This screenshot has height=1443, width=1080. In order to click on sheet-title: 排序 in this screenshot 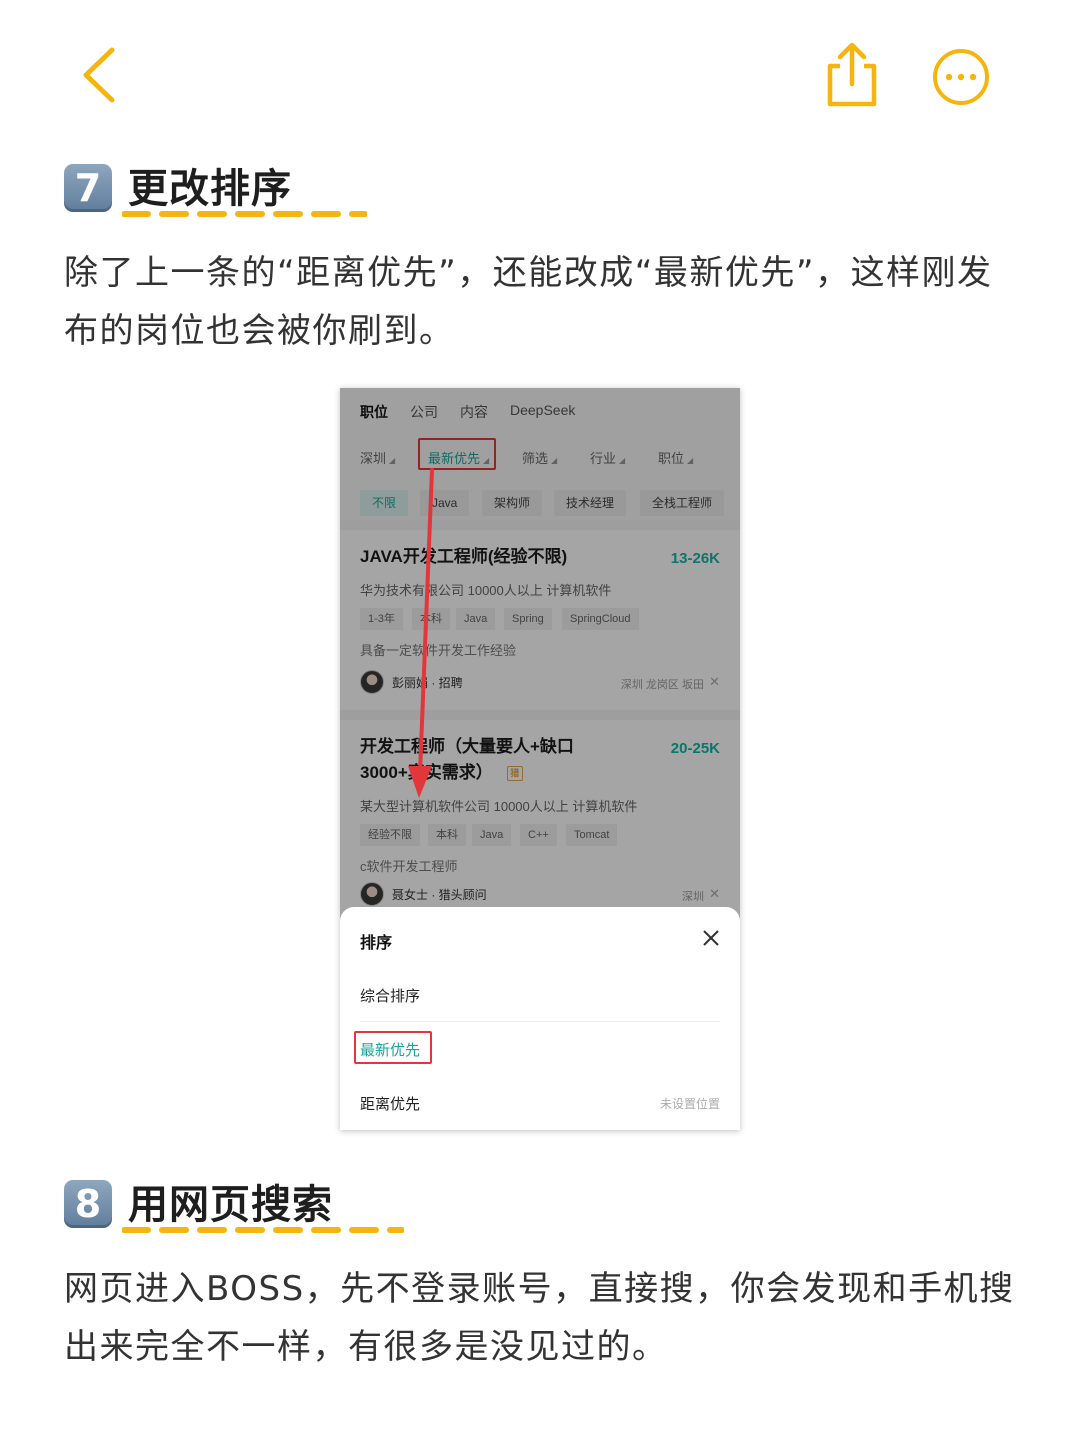, I will do `click(376, 943)`.